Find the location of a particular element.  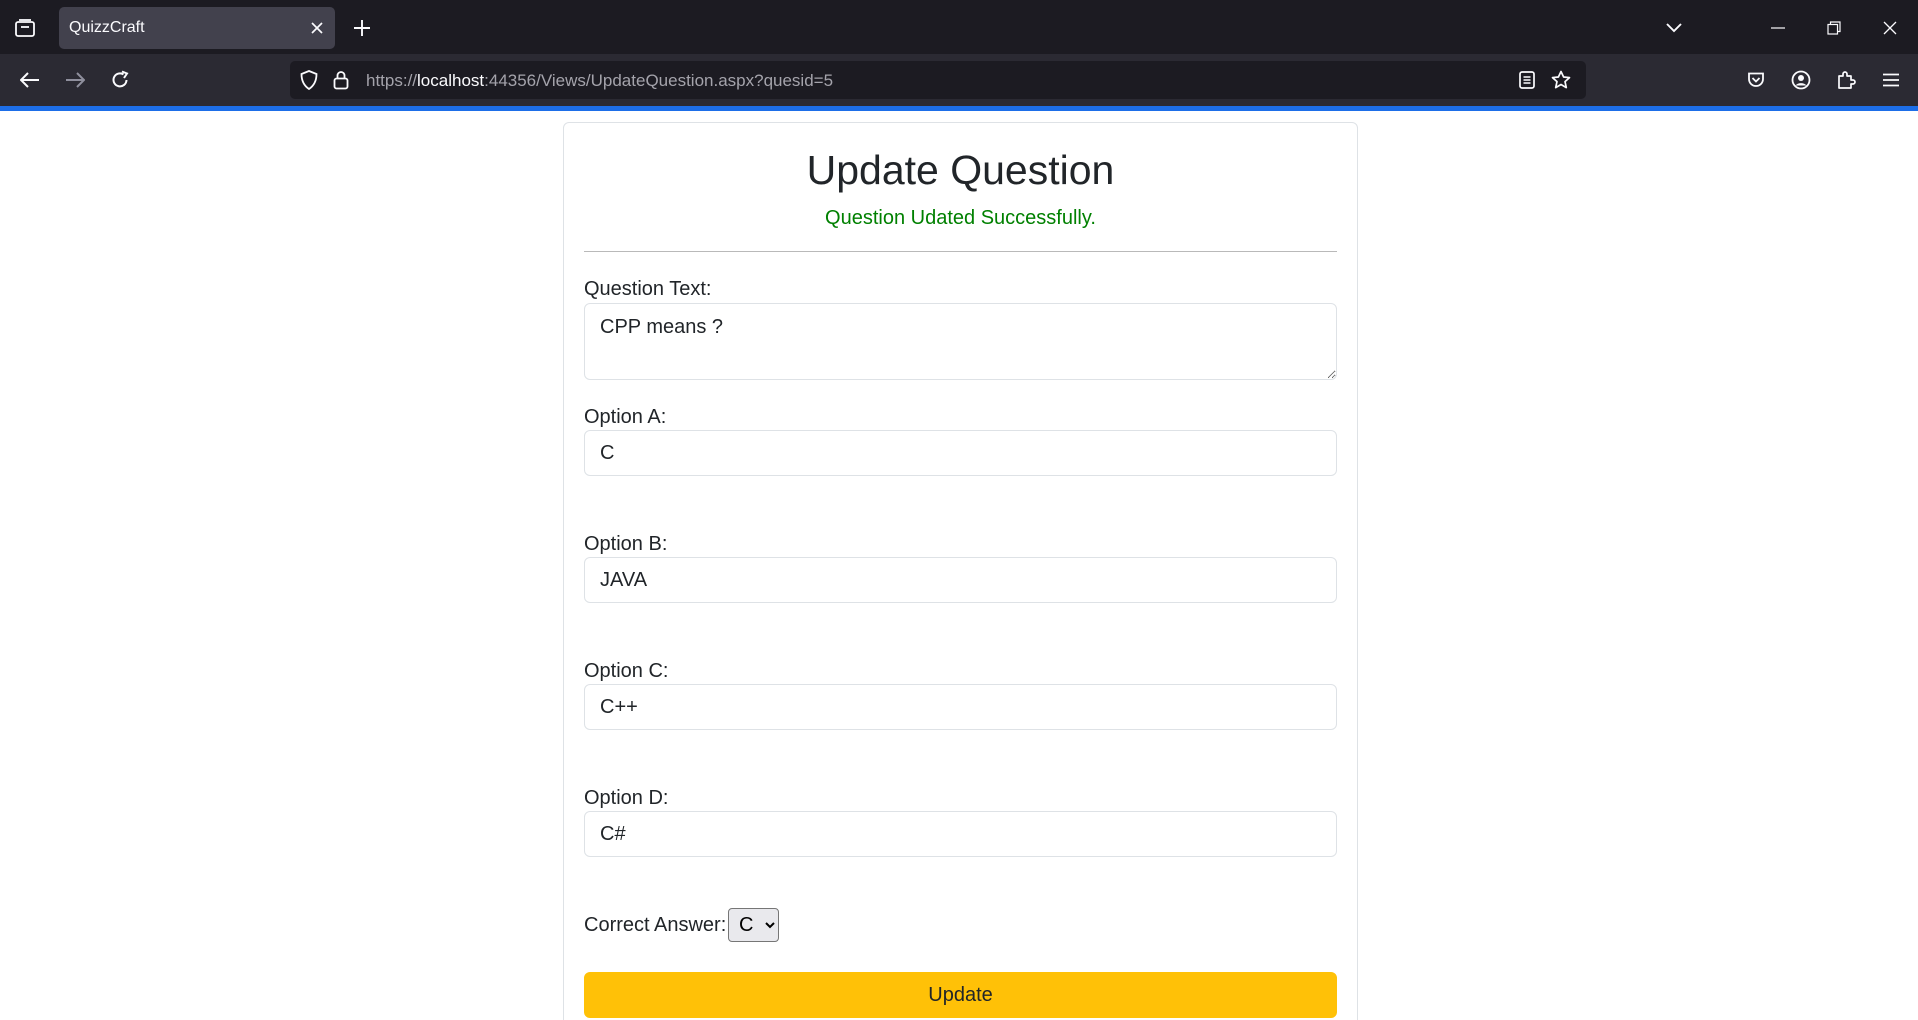

page-loading-bar is located at coordinates (959, 108).